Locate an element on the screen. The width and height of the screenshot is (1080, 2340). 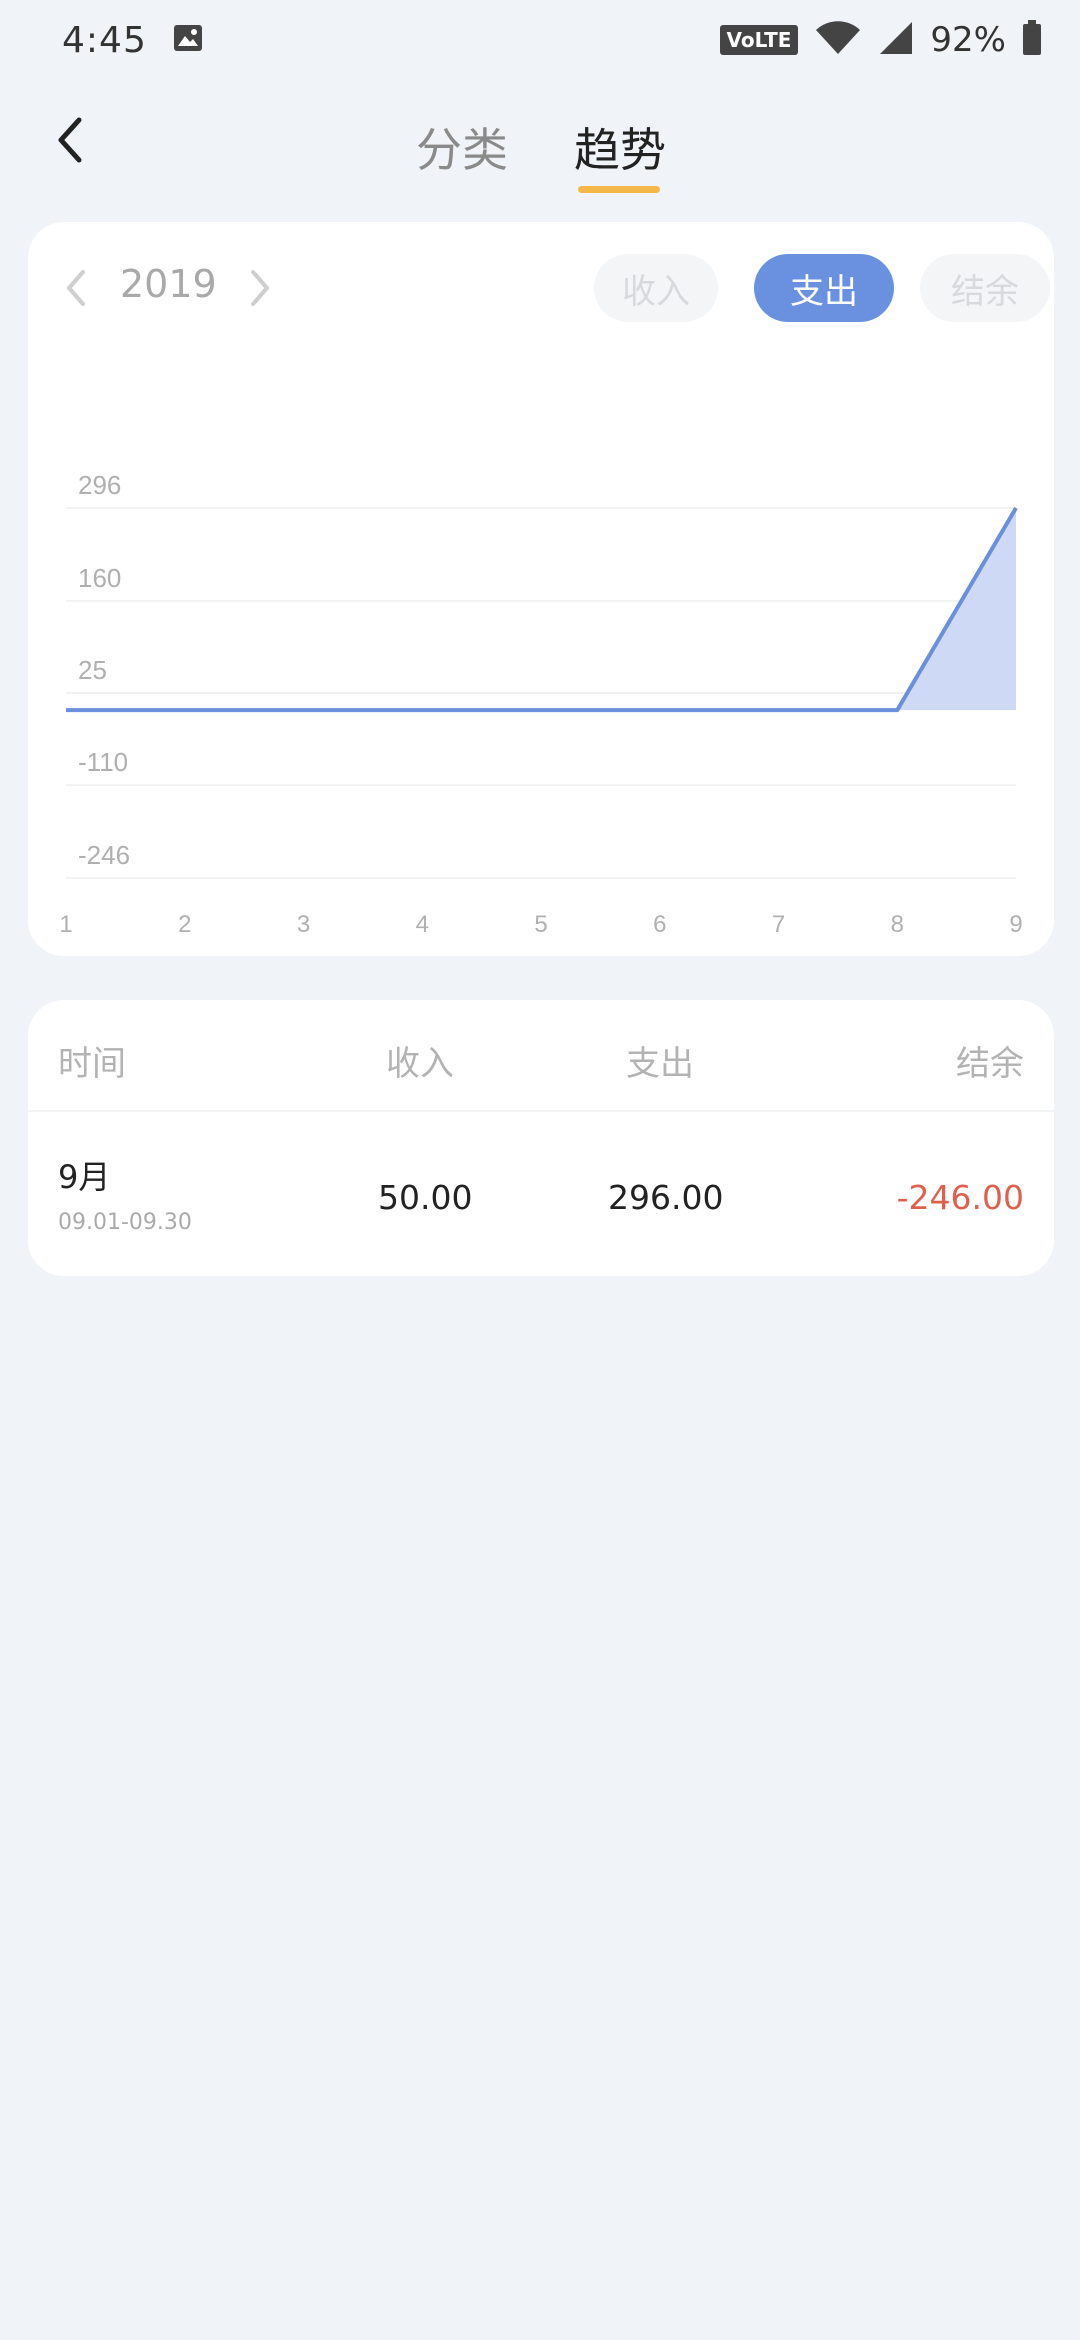
volte-badge: VoLTE is located at coordinates (759, 40).